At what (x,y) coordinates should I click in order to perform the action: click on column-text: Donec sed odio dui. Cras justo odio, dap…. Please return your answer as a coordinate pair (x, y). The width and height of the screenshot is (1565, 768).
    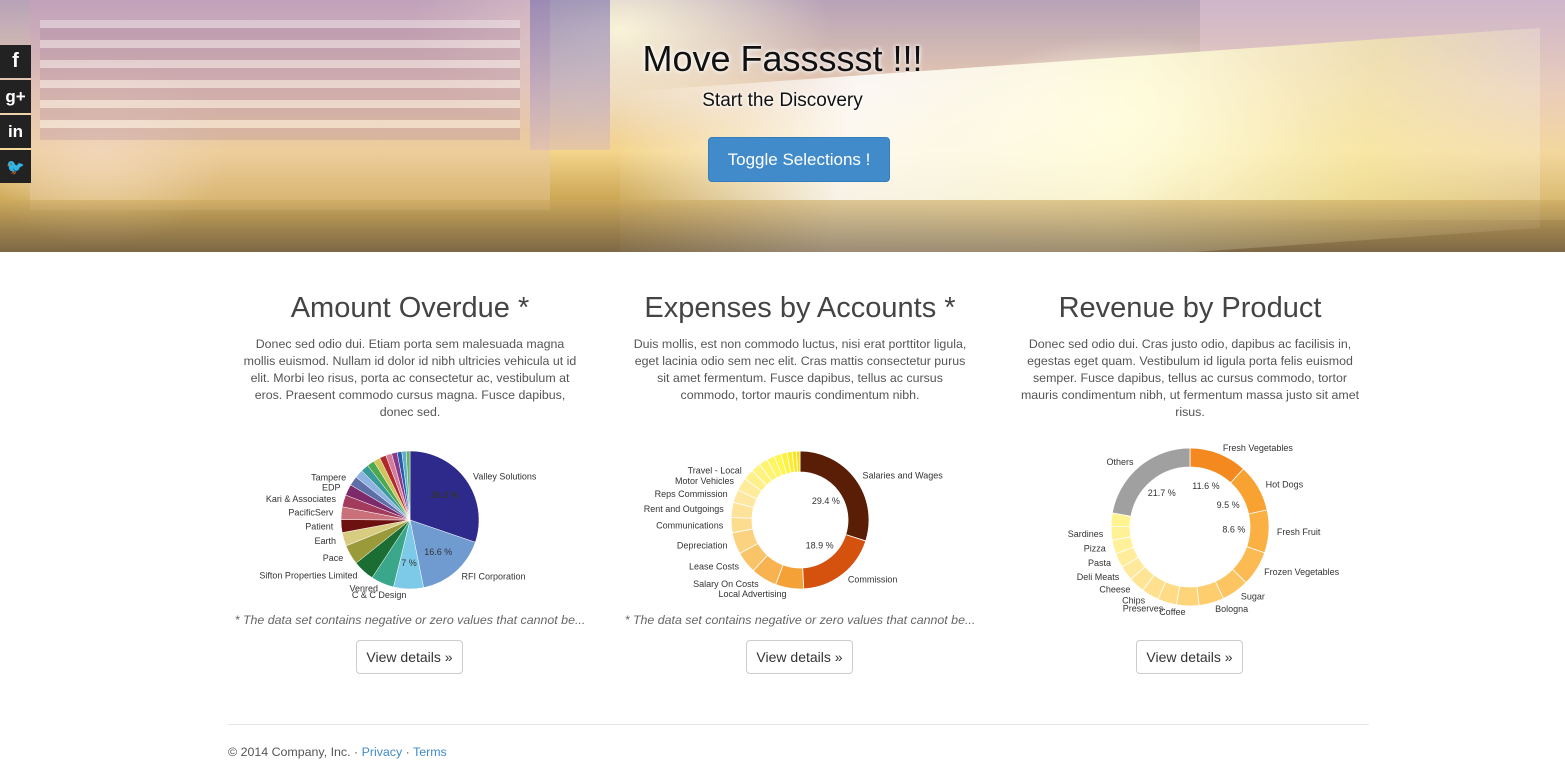
    Looking at the image, I should click on (1190, 378).